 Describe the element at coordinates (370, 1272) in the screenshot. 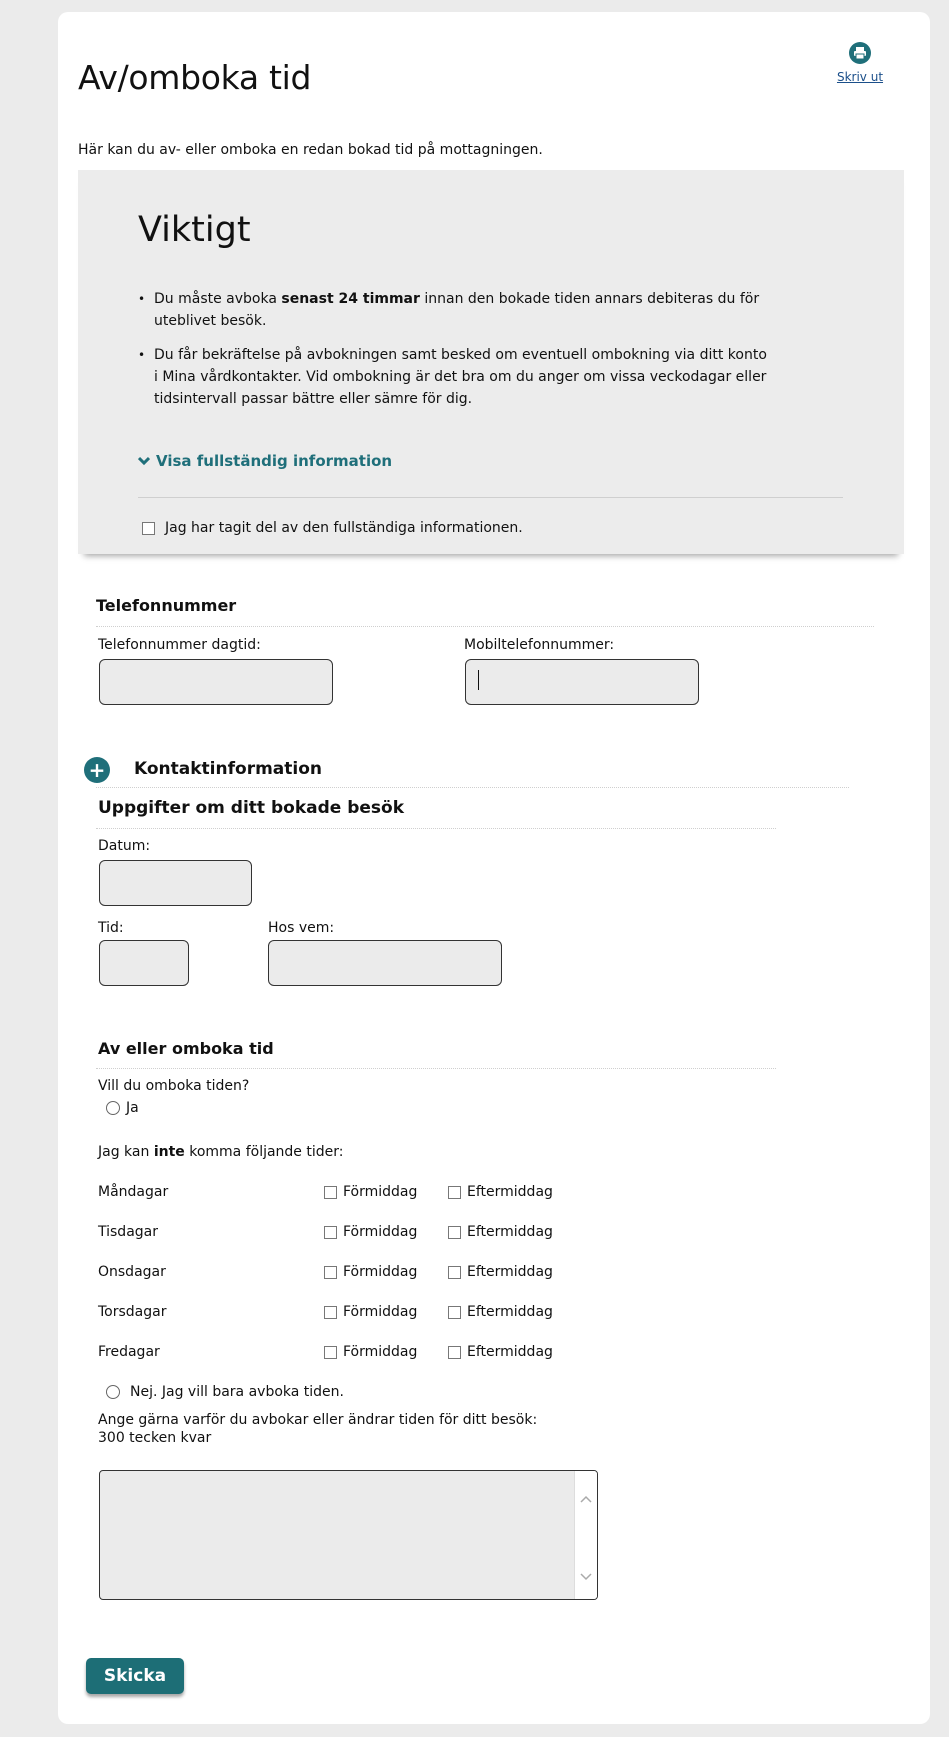

I see `wednesday-morning-option: Förmiddag` at that location.